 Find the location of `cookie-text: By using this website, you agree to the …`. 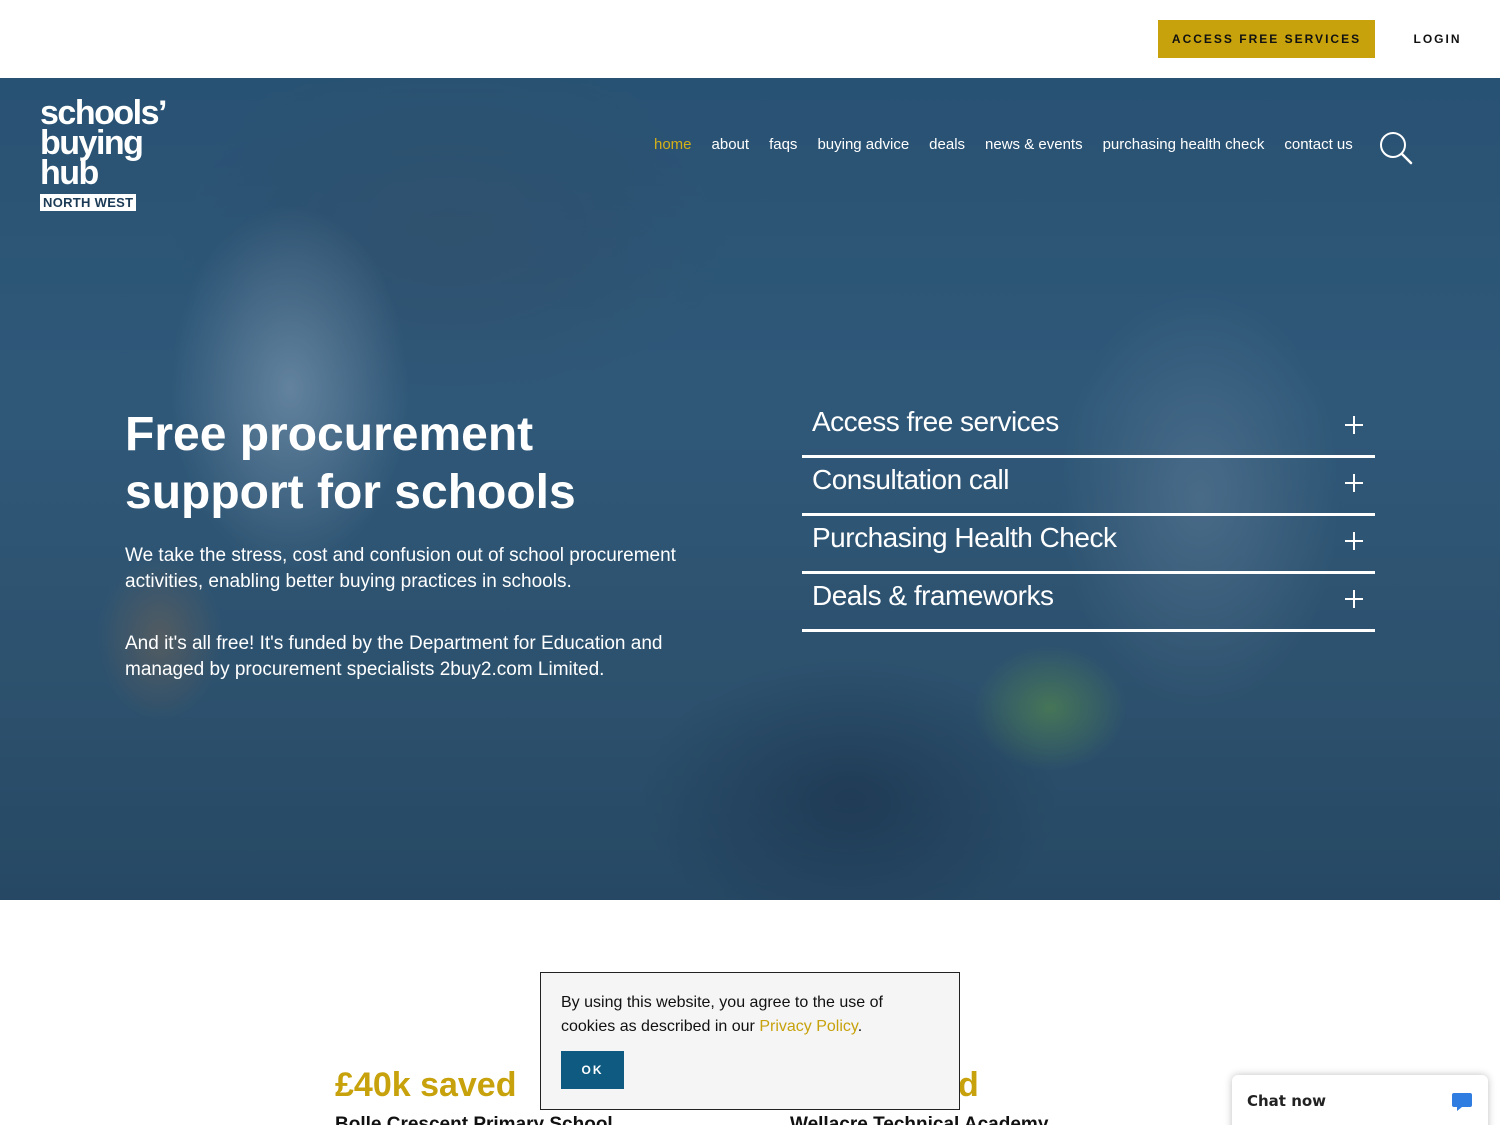

cookie-text: By using this website, you agree to the … is located at coordinates (750, 1015).